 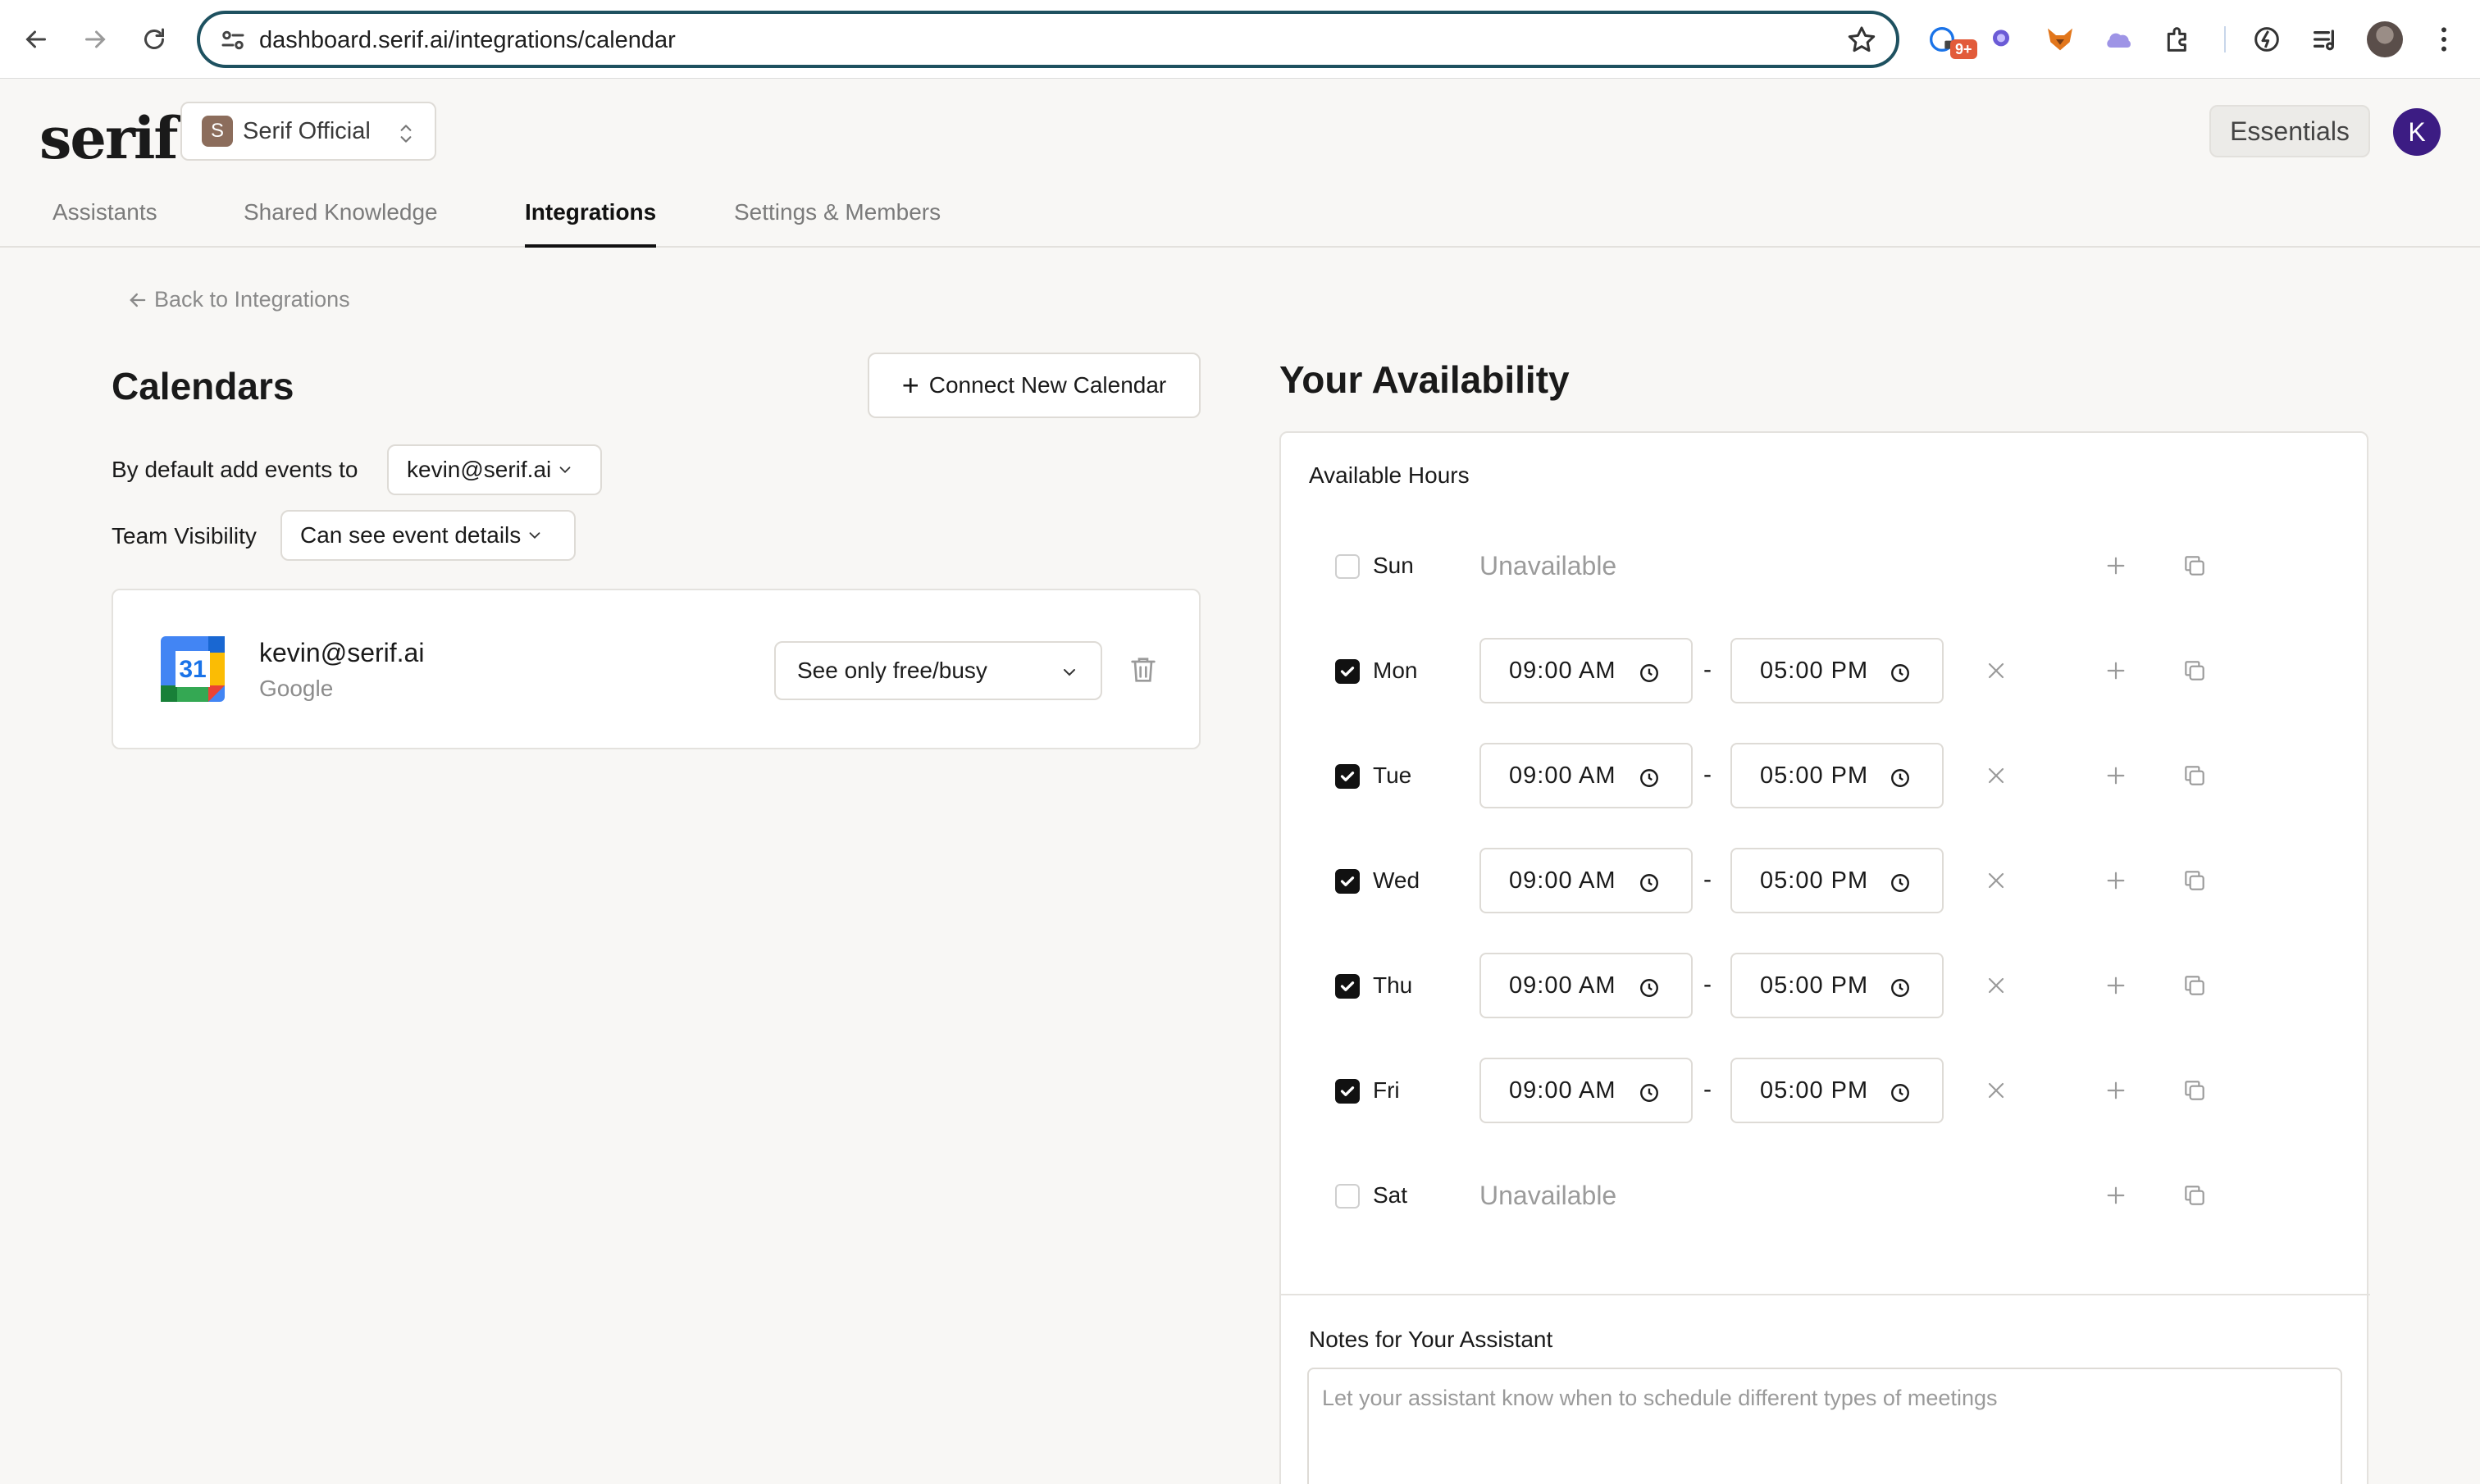 I want to click on google-calendar-icon: 31, so click(x=193, y=669).